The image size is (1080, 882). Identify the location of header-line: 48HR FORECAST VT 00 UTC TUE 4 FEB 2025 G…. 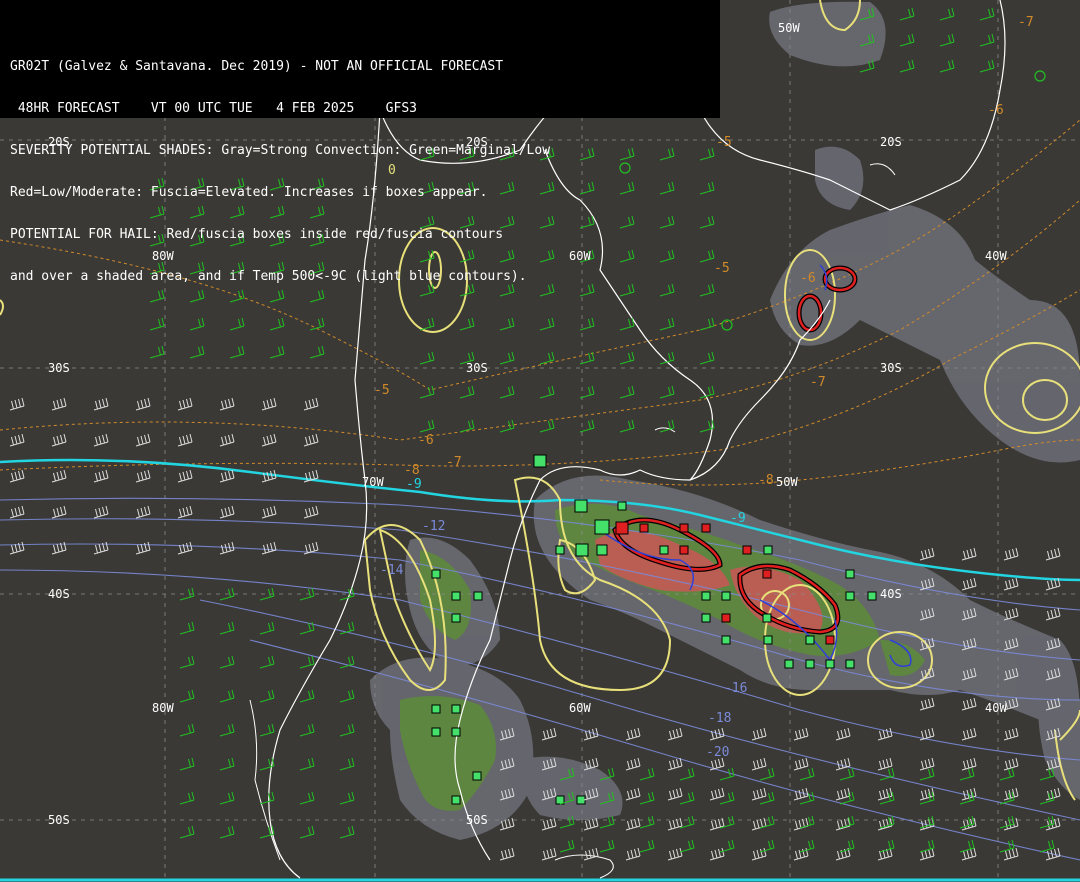
(213, 108).